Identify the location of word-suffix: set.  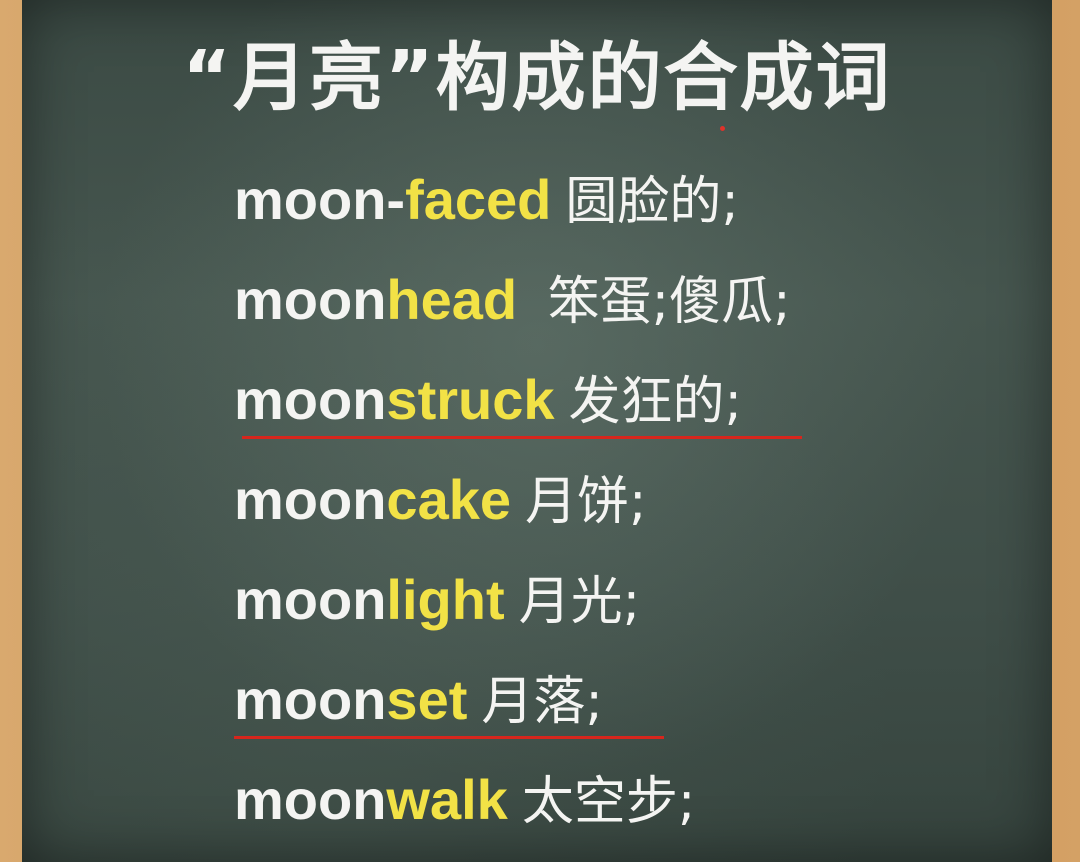
(427, 699).